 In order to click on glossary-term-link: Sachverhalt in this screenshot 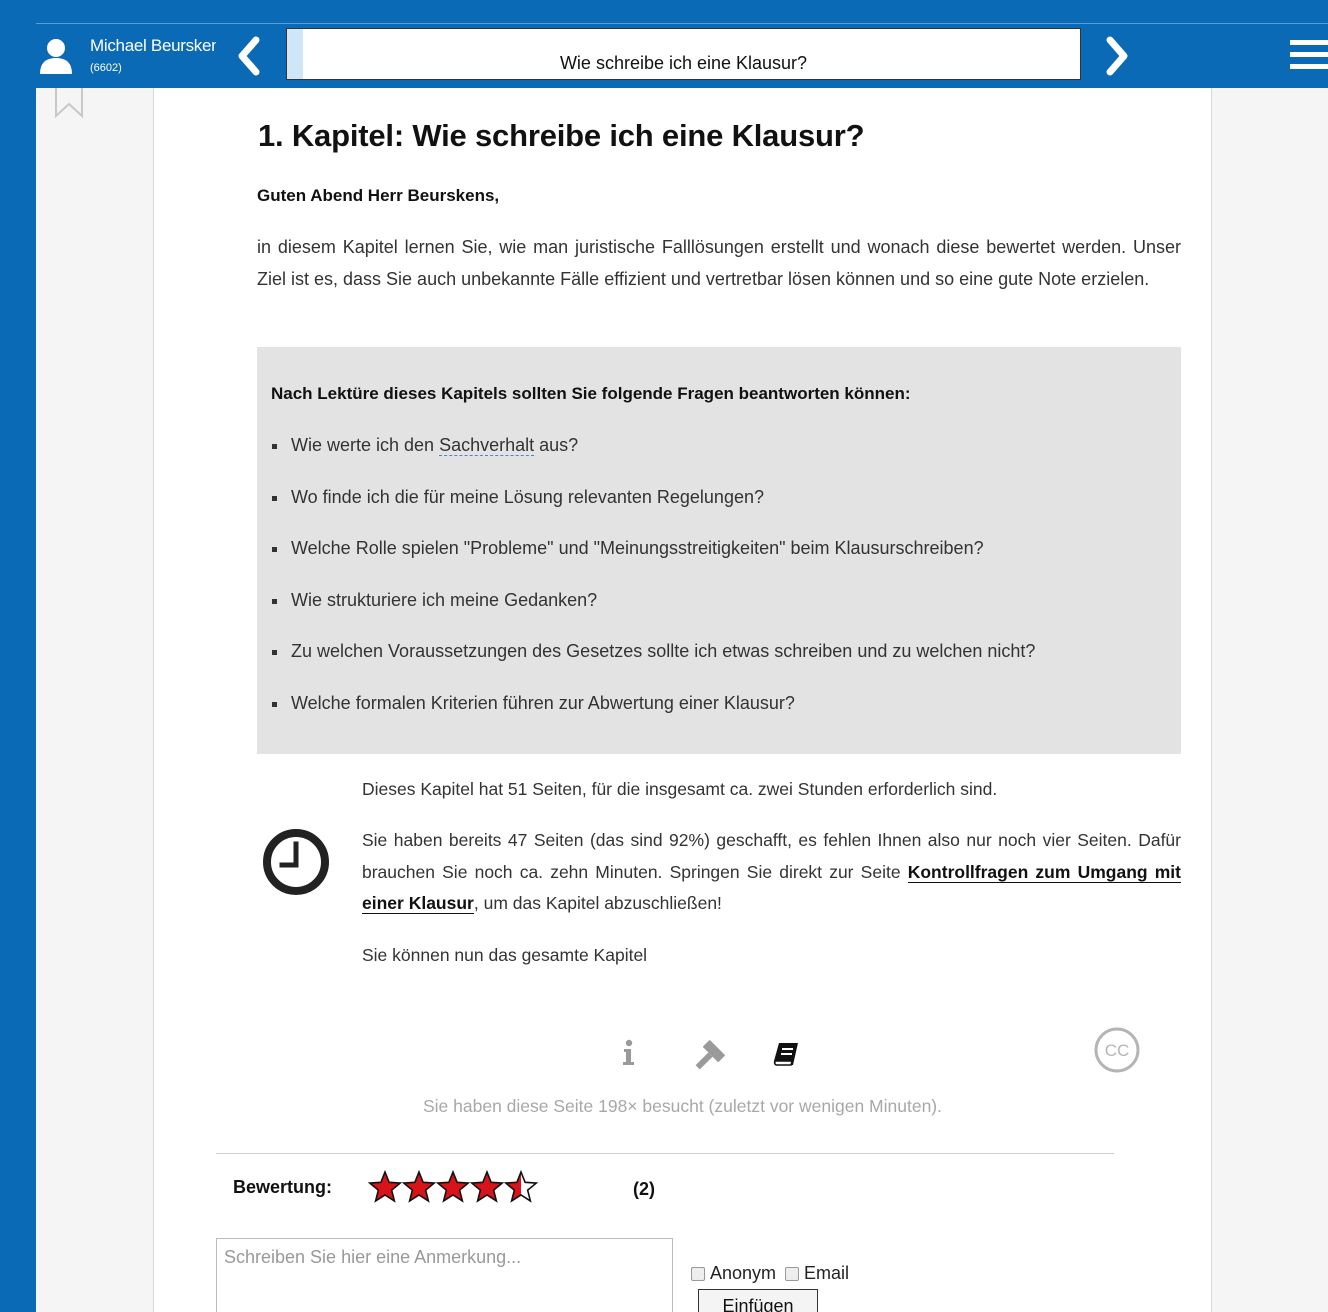, I will do `click(487, 445)`.